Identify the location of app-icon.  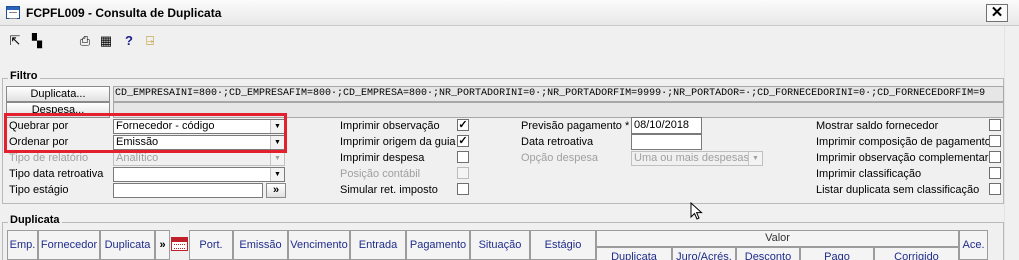
(13, 12).